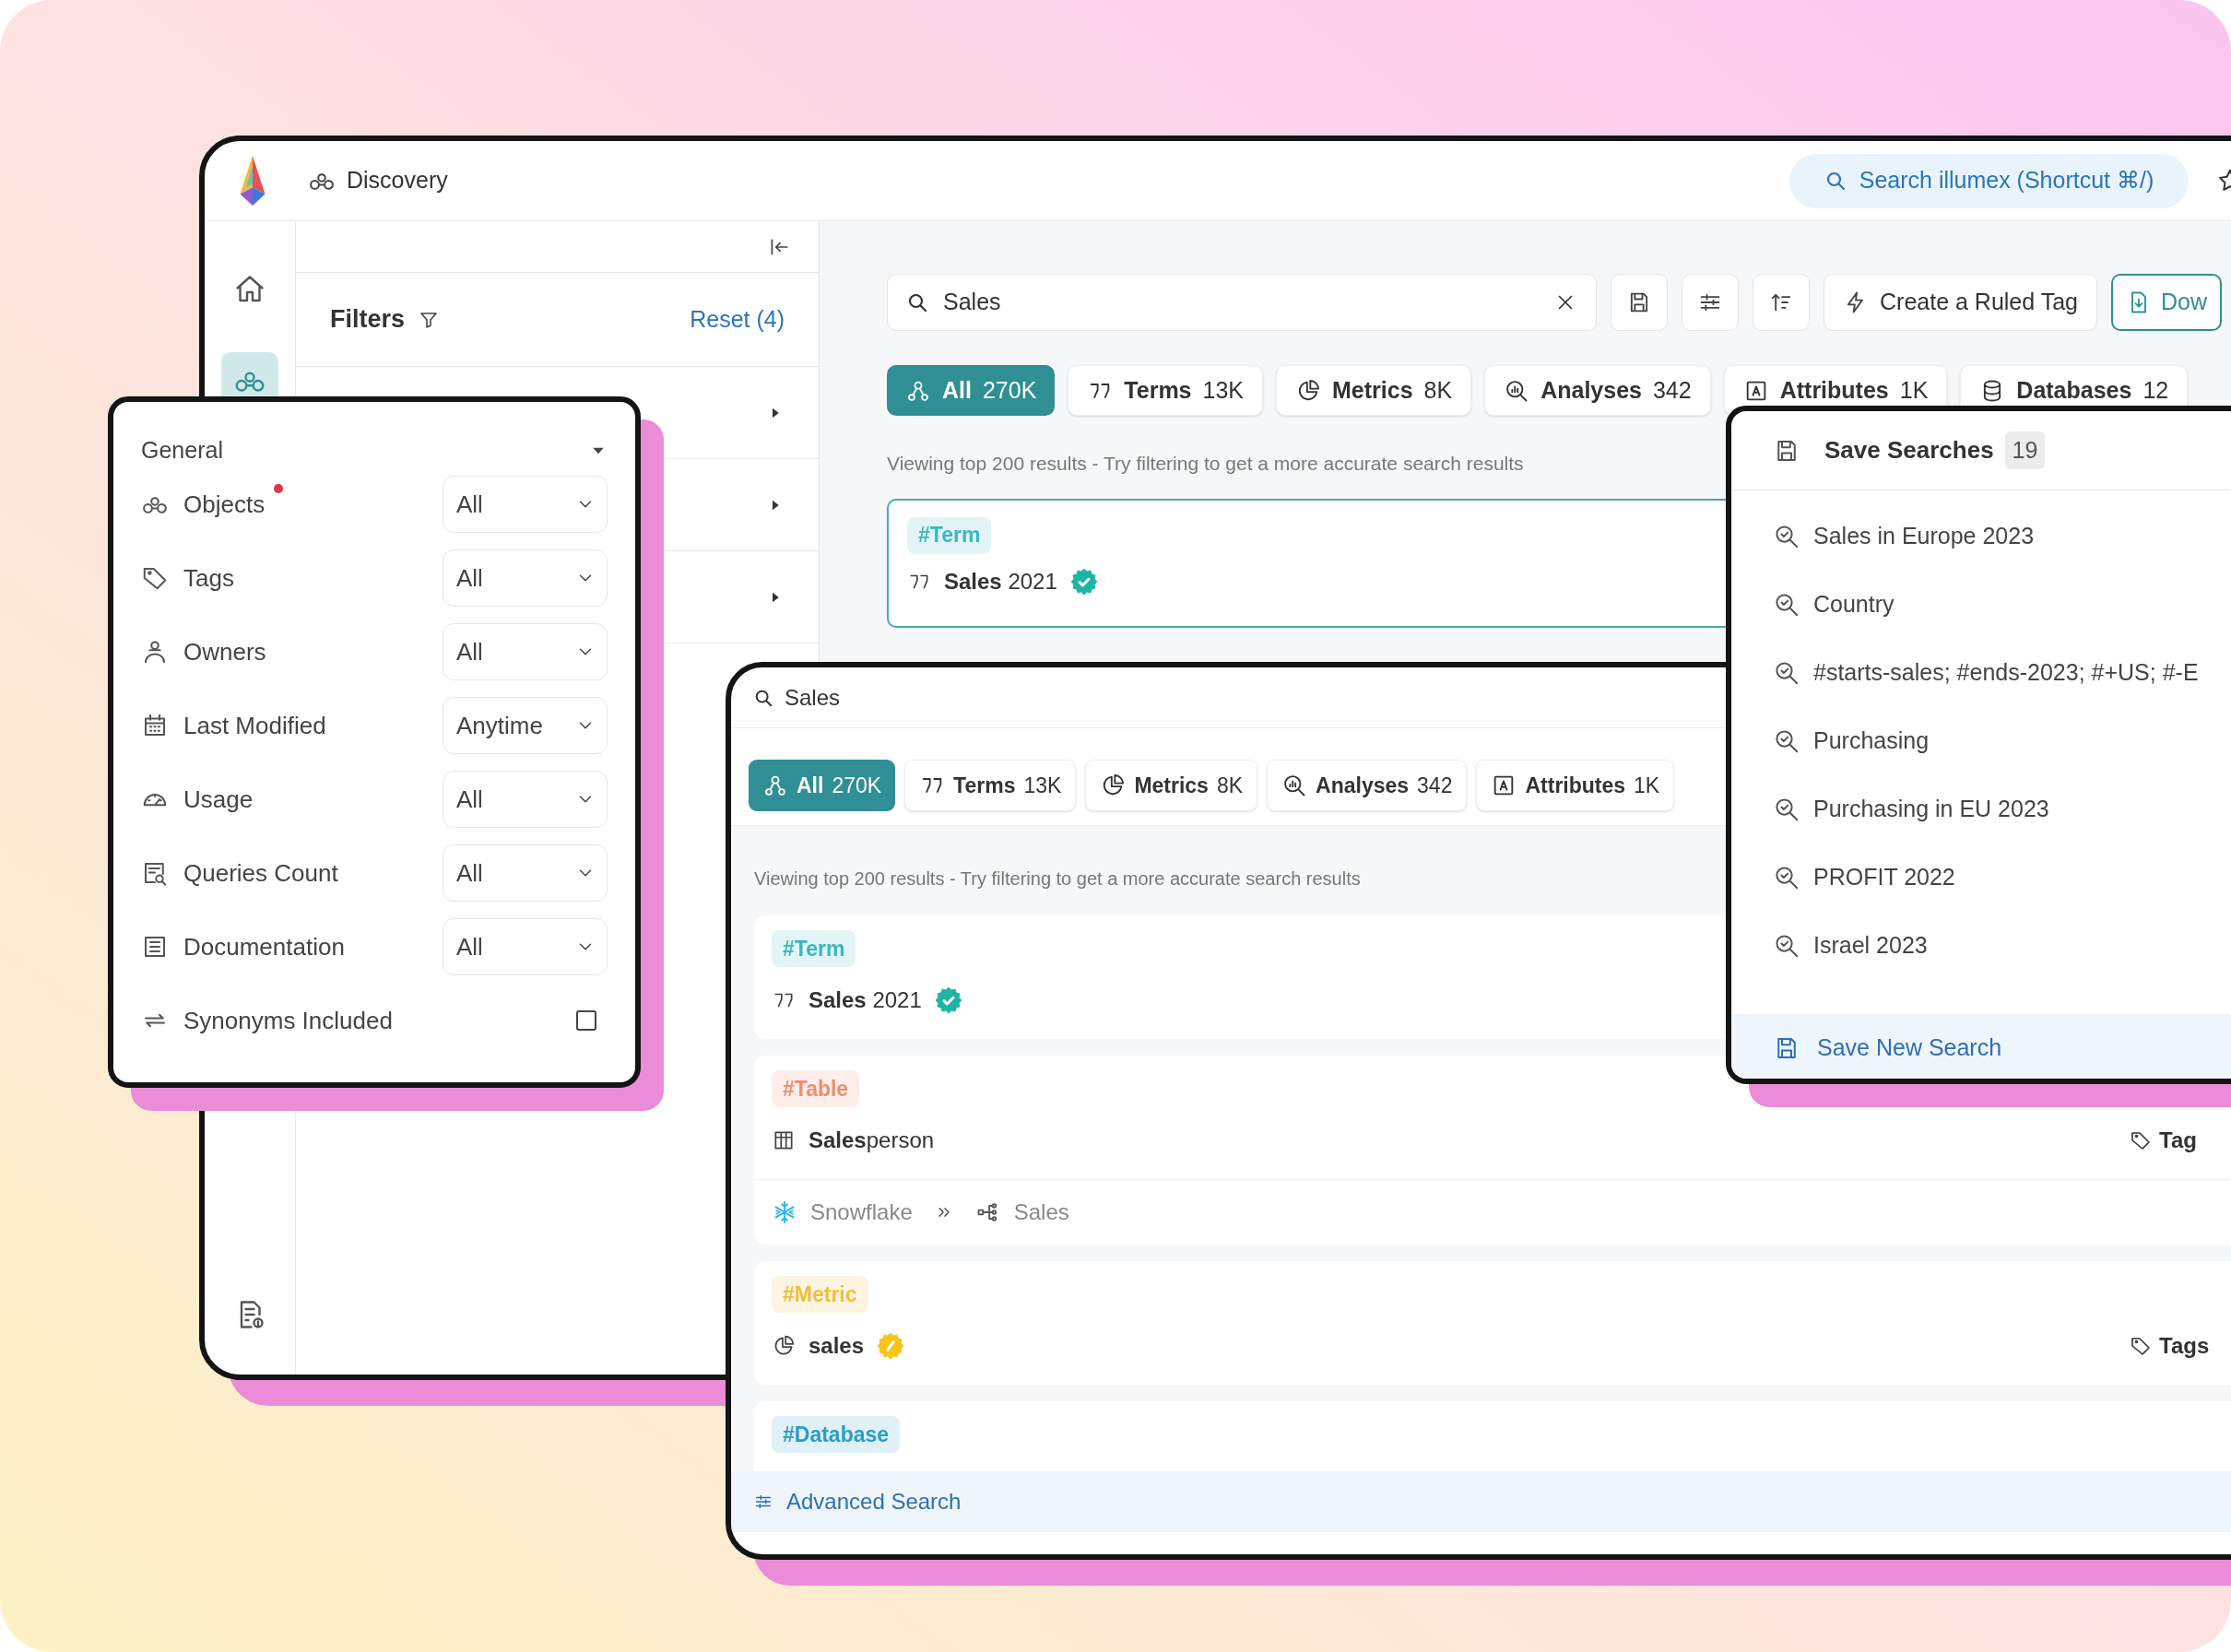  What do you see at coordinates (368, 320) in the screenshot?
I see `panel-title: Filters` at bounding box center [368, 320].